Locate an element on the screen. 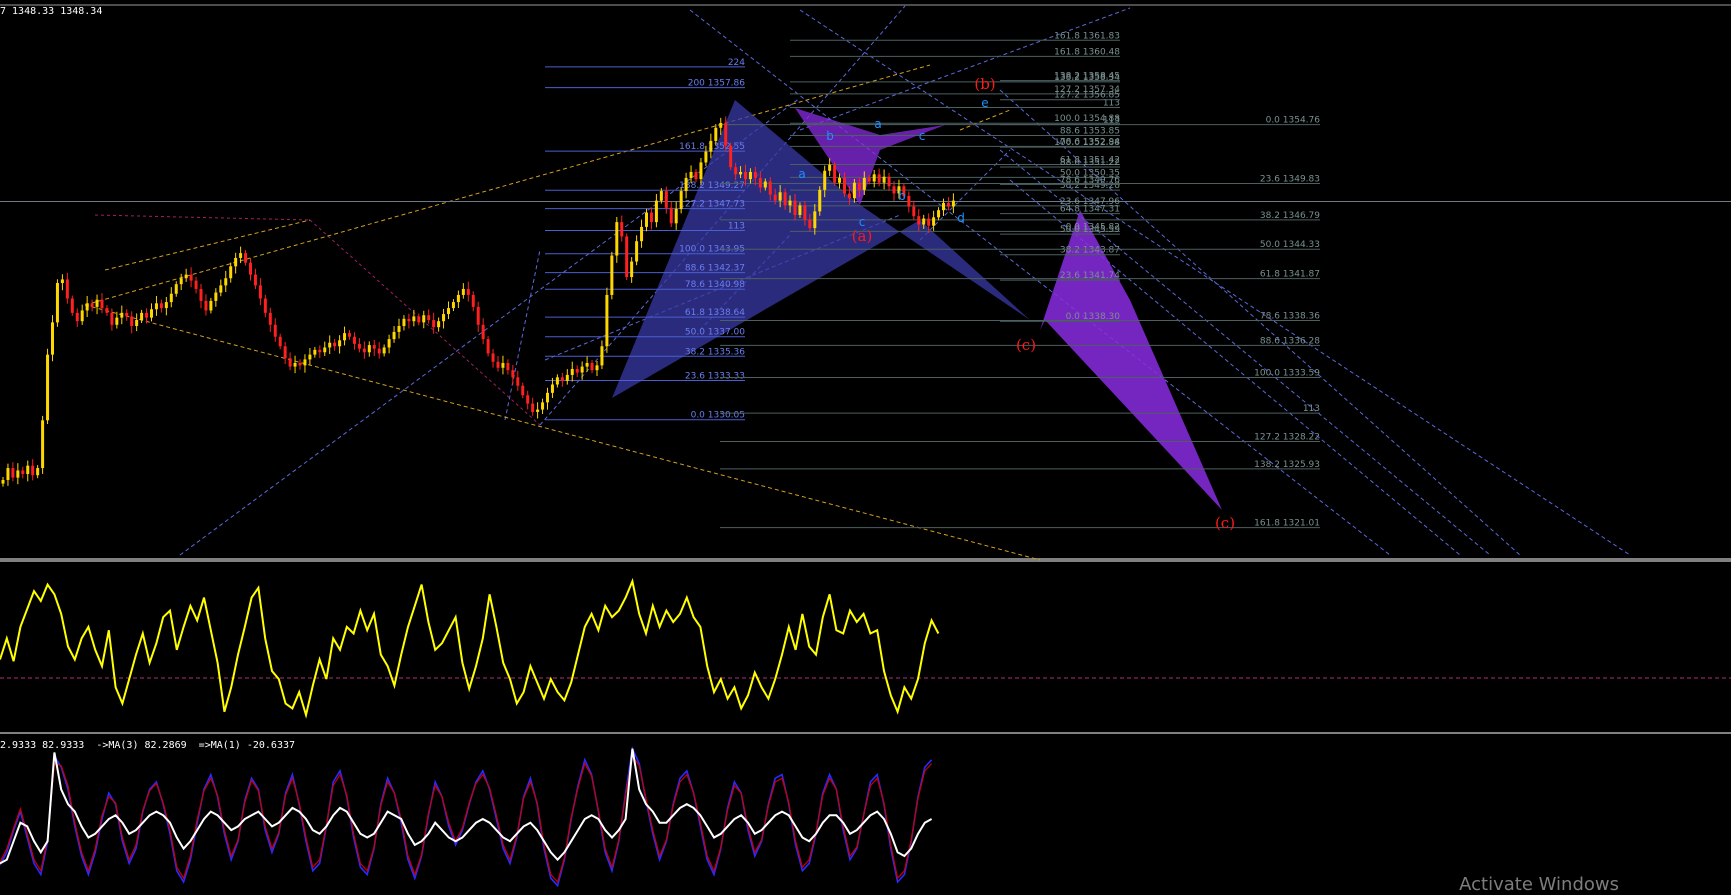 This screenshot has height=895, width=1731. panel-separator is located at coordinates (865, 560).